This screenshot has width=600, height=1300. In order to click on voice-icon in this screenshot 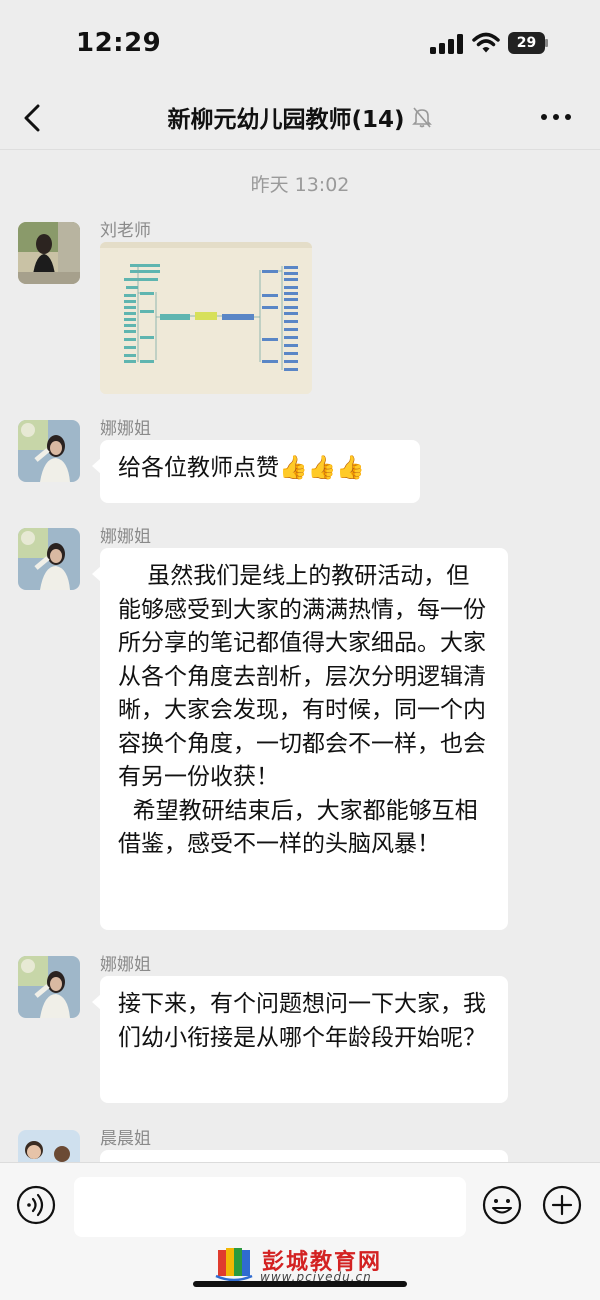, I will do `click(36, 1205)`.